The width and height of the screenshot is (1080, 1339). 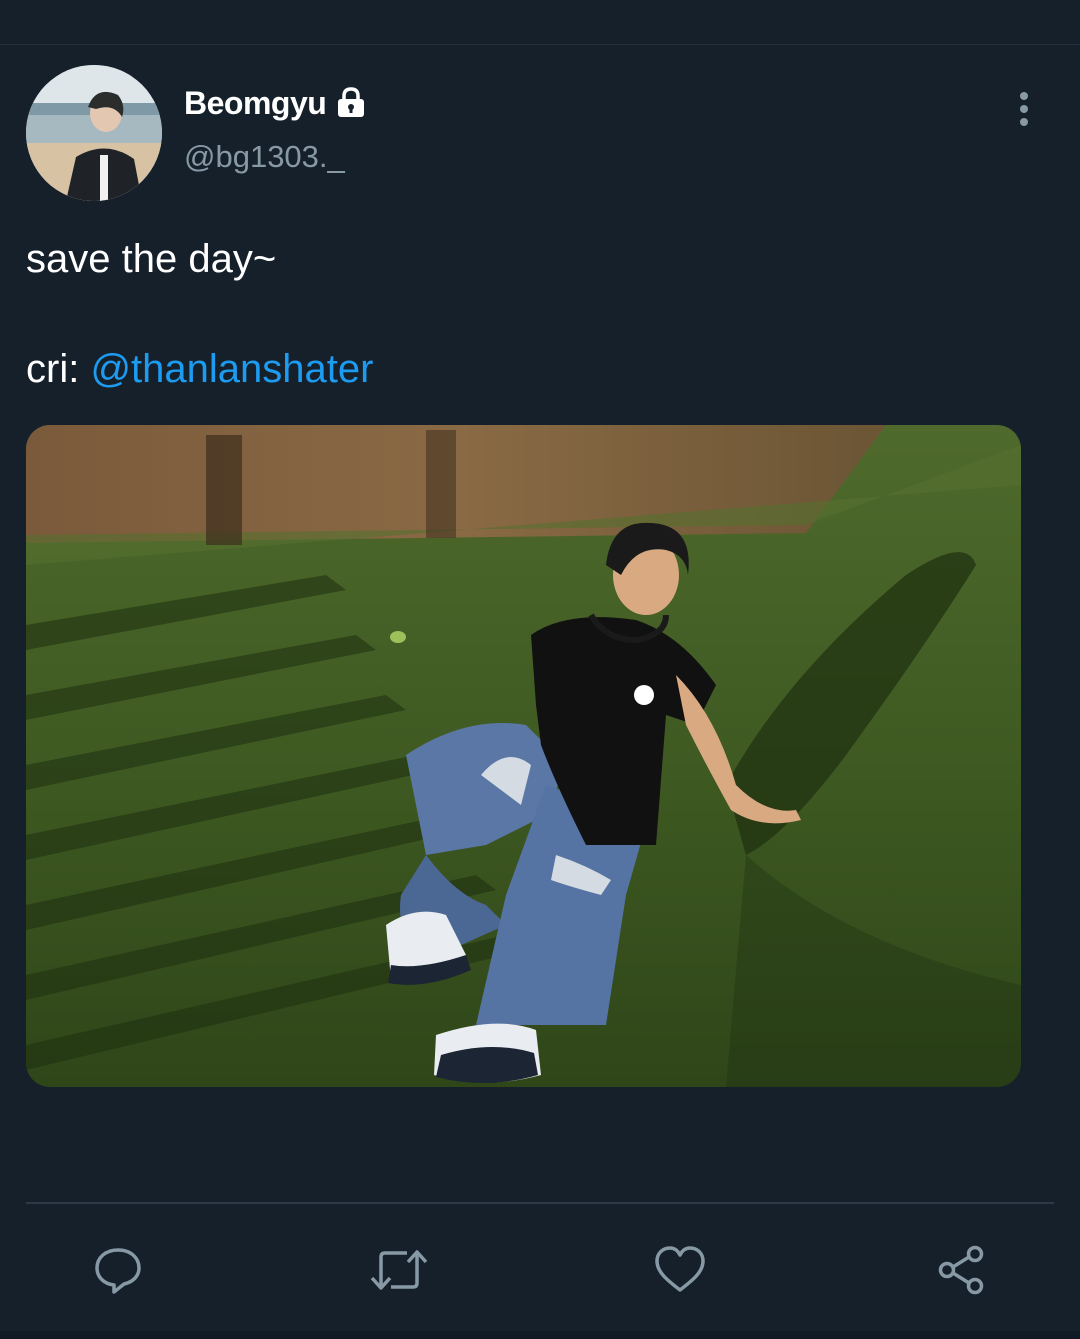 What do you see at coordinates (540, 1270) in the screenshot?
I see `action-bar` at bounding box center [540, 1270].